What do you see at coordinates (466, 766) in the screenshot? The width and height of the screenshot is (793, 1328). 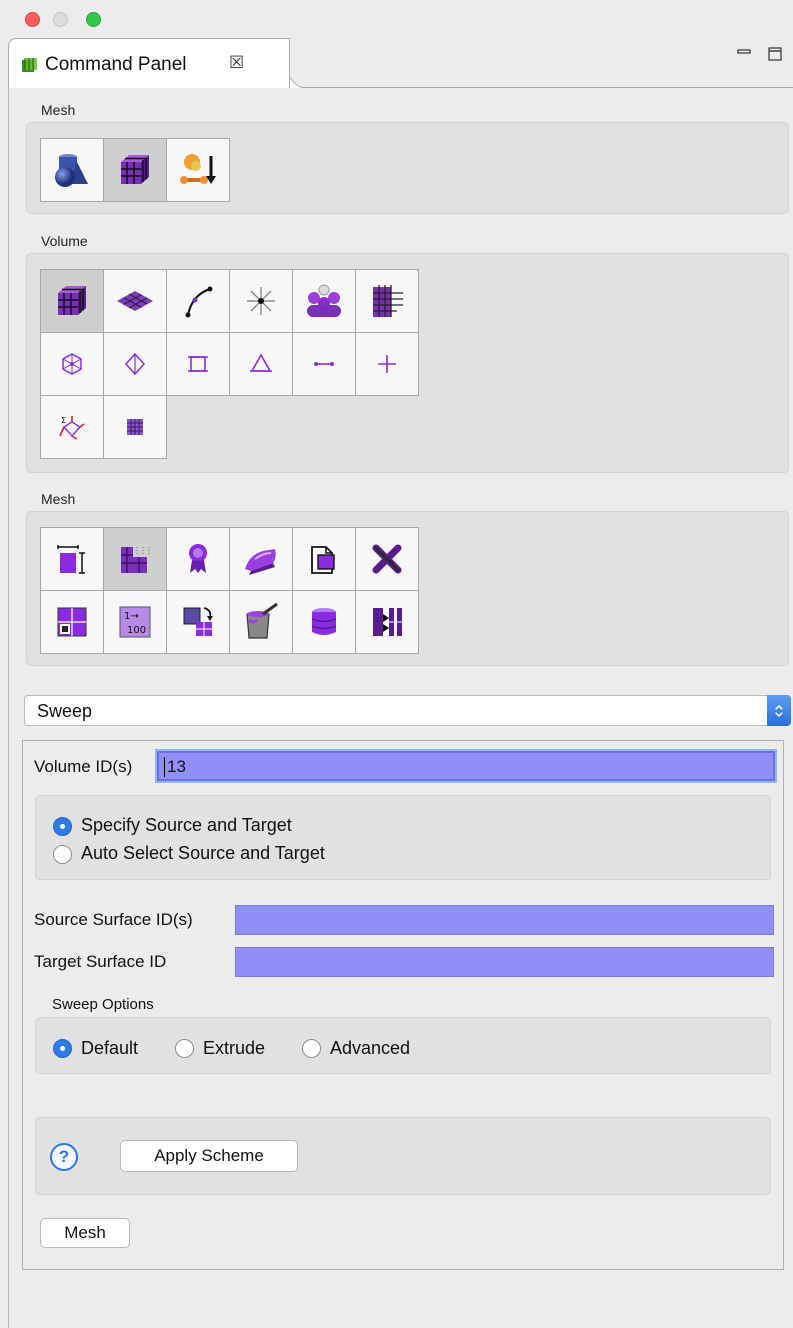 I see `volume-id-input: 13` at bounding box center [466, 766].